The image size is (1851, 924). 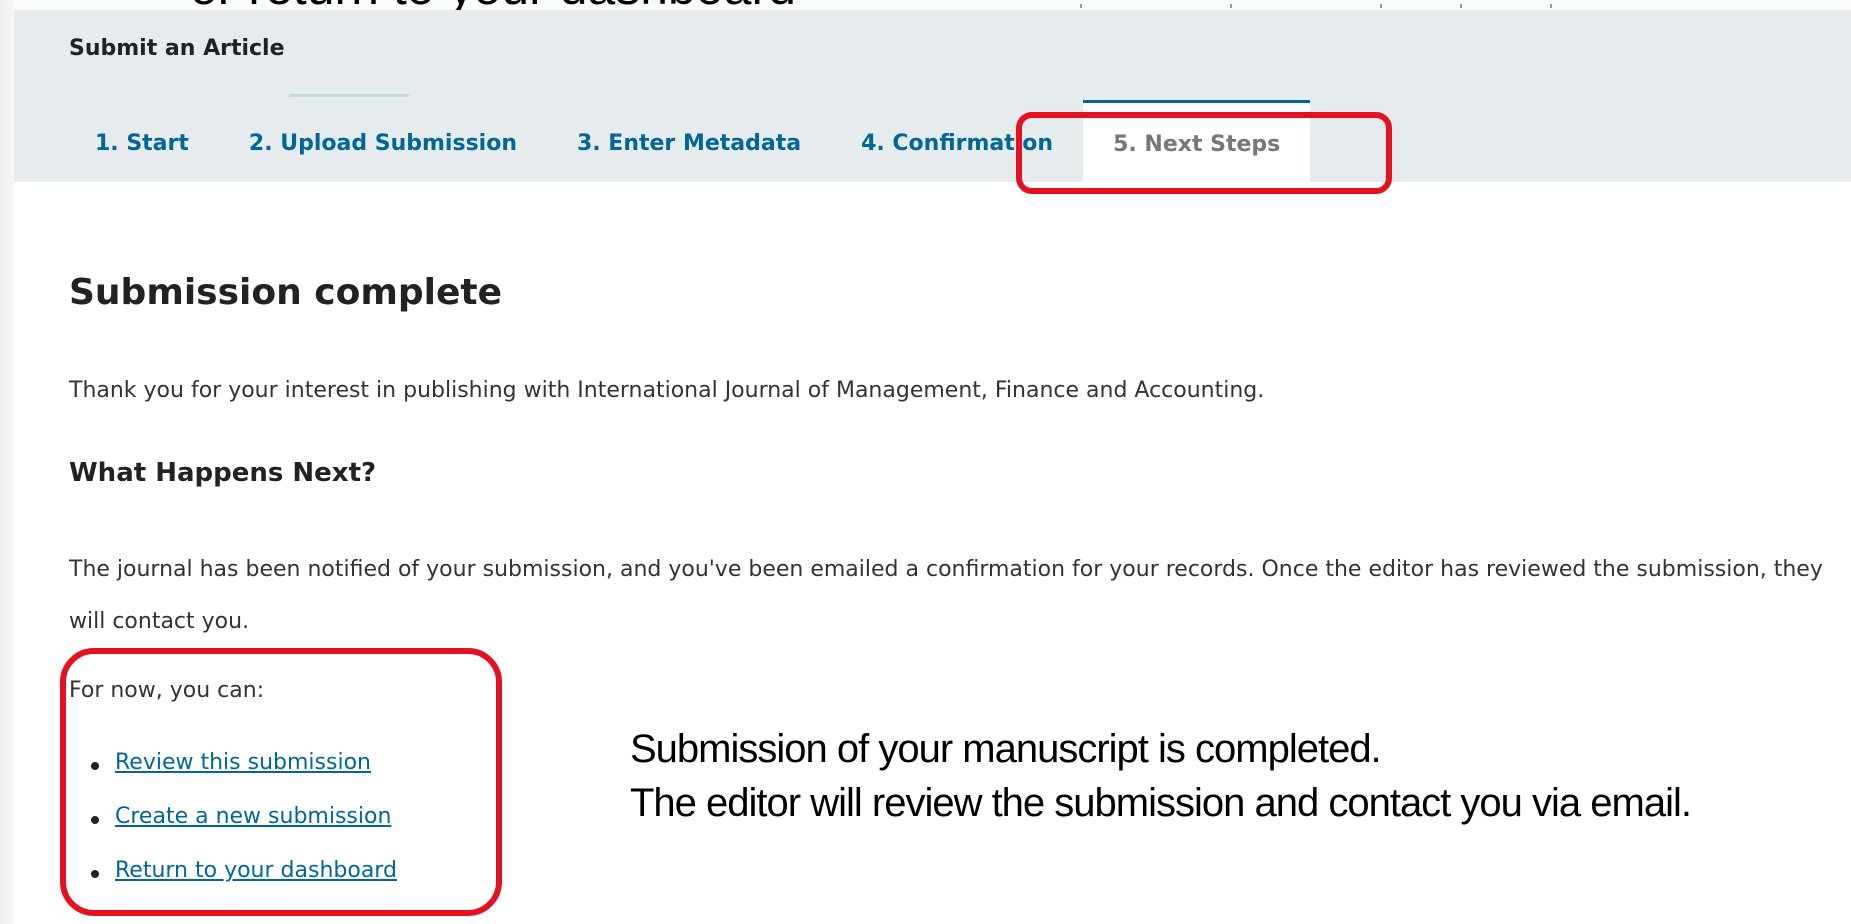 I want to click on page-heading: Submit an Article, so click(x=177, y=48).